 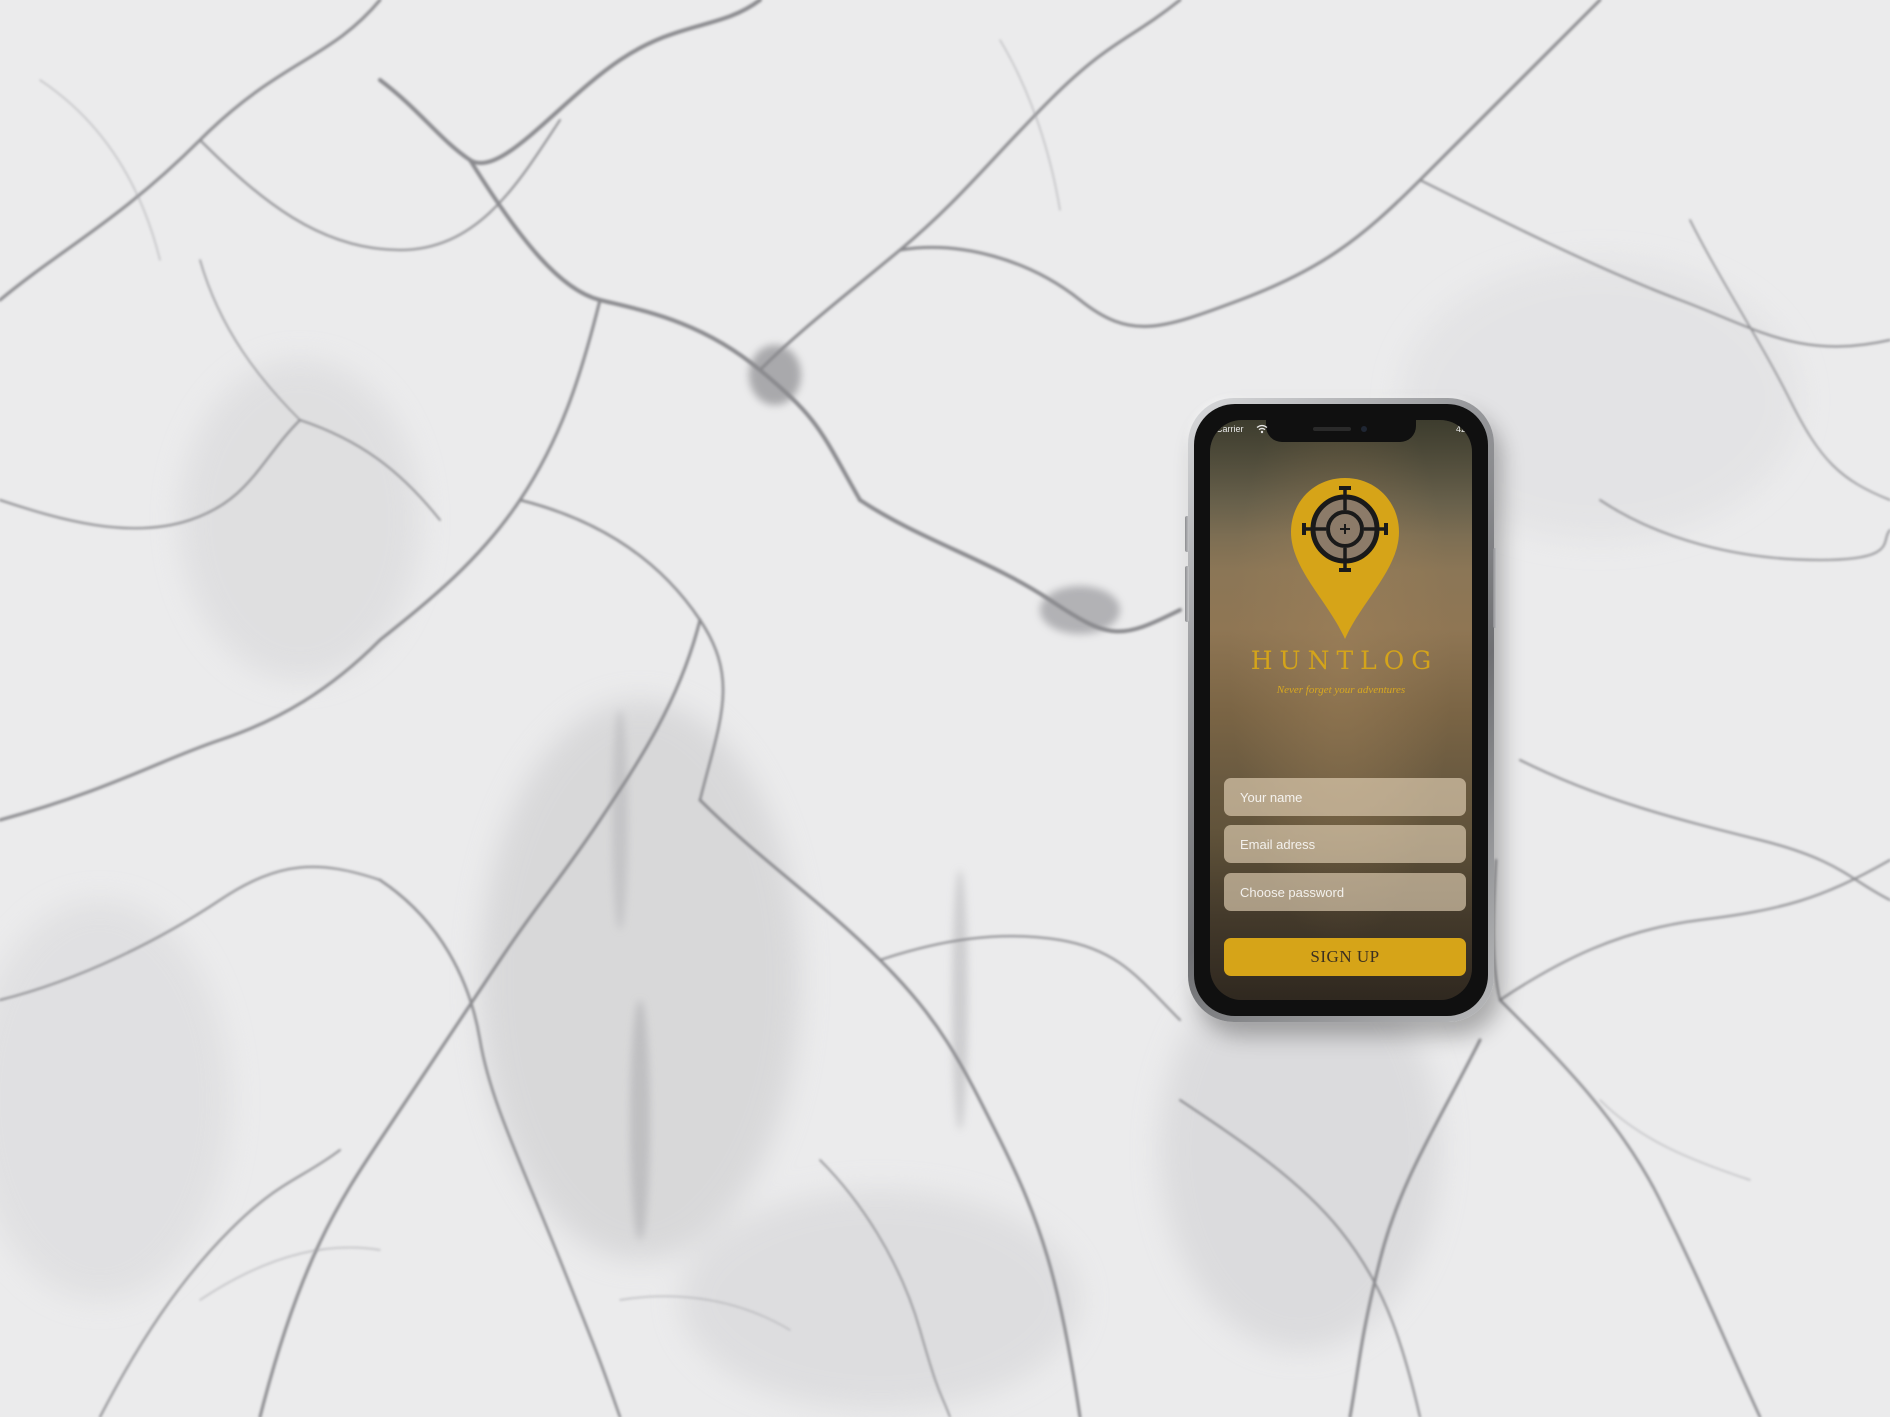 What do you see at coordinates (1460, 429) in the screenshot?
I see `battery-level: 42` at bounding box center [1460, 429].